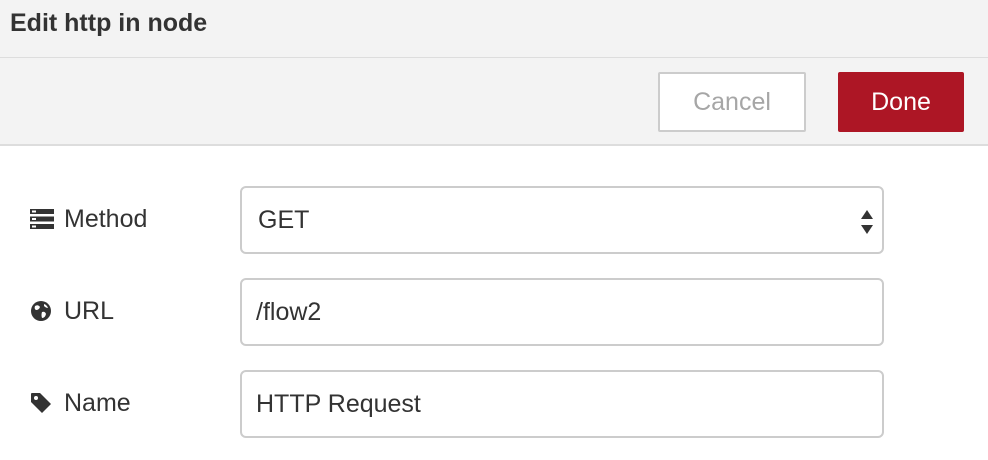 The image size is (988, 460). Describe the element at coordinates (338, 403) in the screenshot. I see `name-input-value: HTTP Request` at that location.